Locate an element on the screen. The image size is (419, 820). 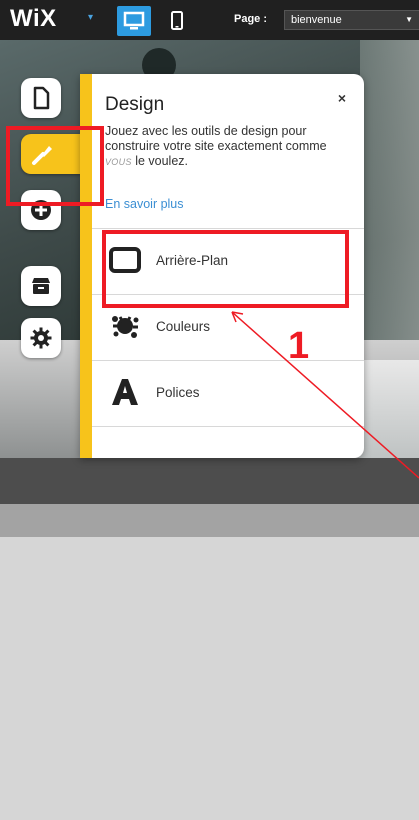
desktop-view-button is located at coordinates (134, 21).